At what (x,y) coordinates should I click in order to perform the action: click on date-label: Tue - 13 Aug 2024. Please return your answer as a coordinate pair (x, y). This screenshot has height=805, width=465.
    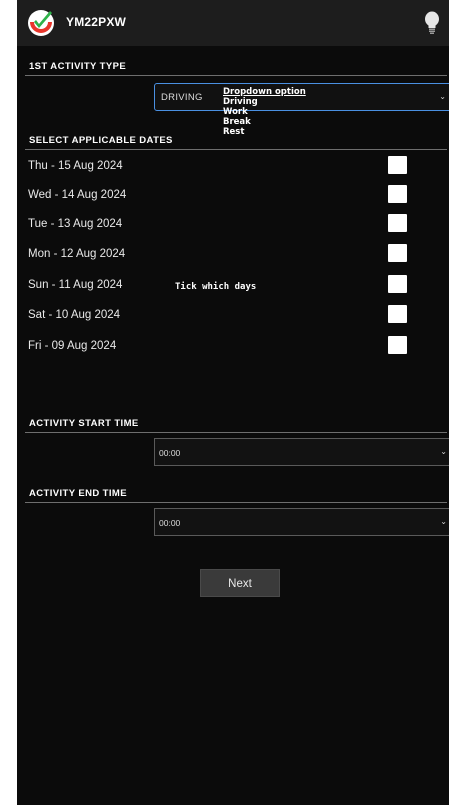
    Looking at the image, I should click on (75, 224).